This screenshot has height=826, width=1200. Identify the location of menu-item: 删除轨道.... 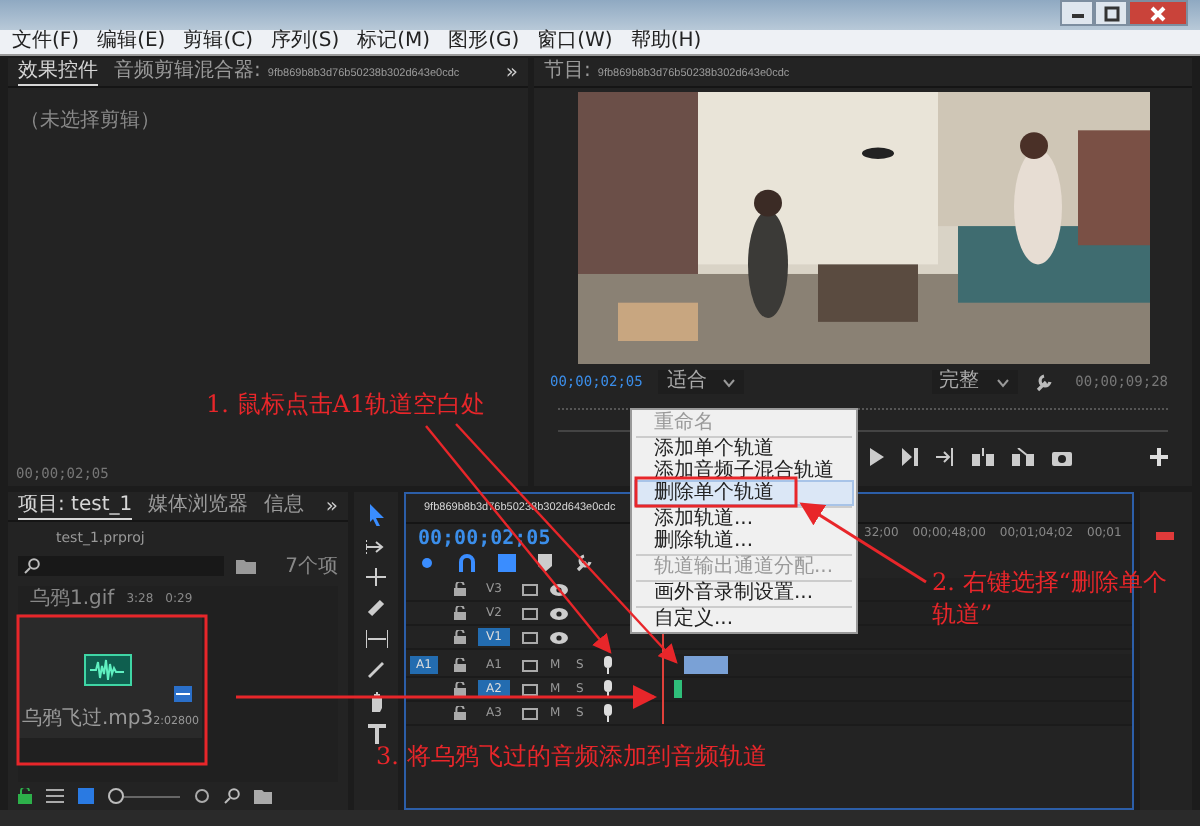
(744, 541).